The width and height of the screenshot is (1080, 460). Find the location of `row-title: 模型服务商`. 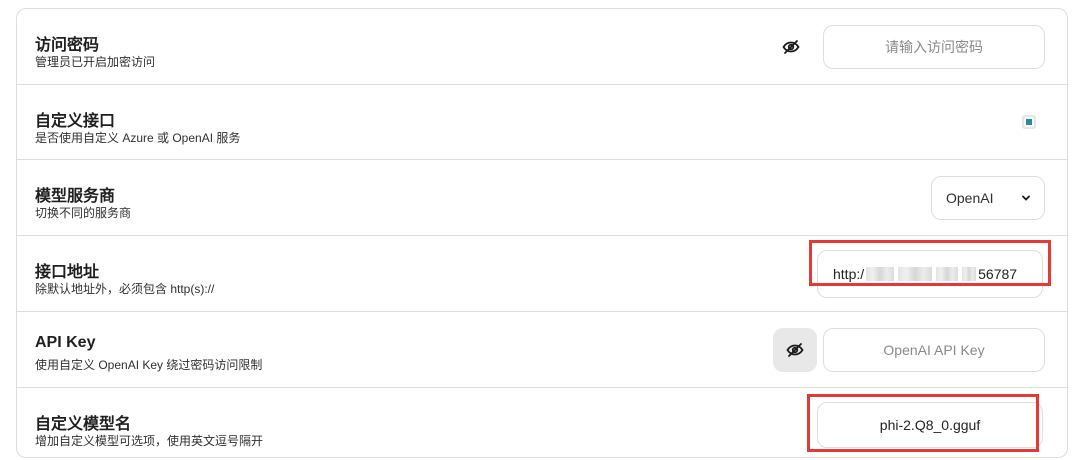

row-title: 模型服务商 is located at coordinates (75, 196).